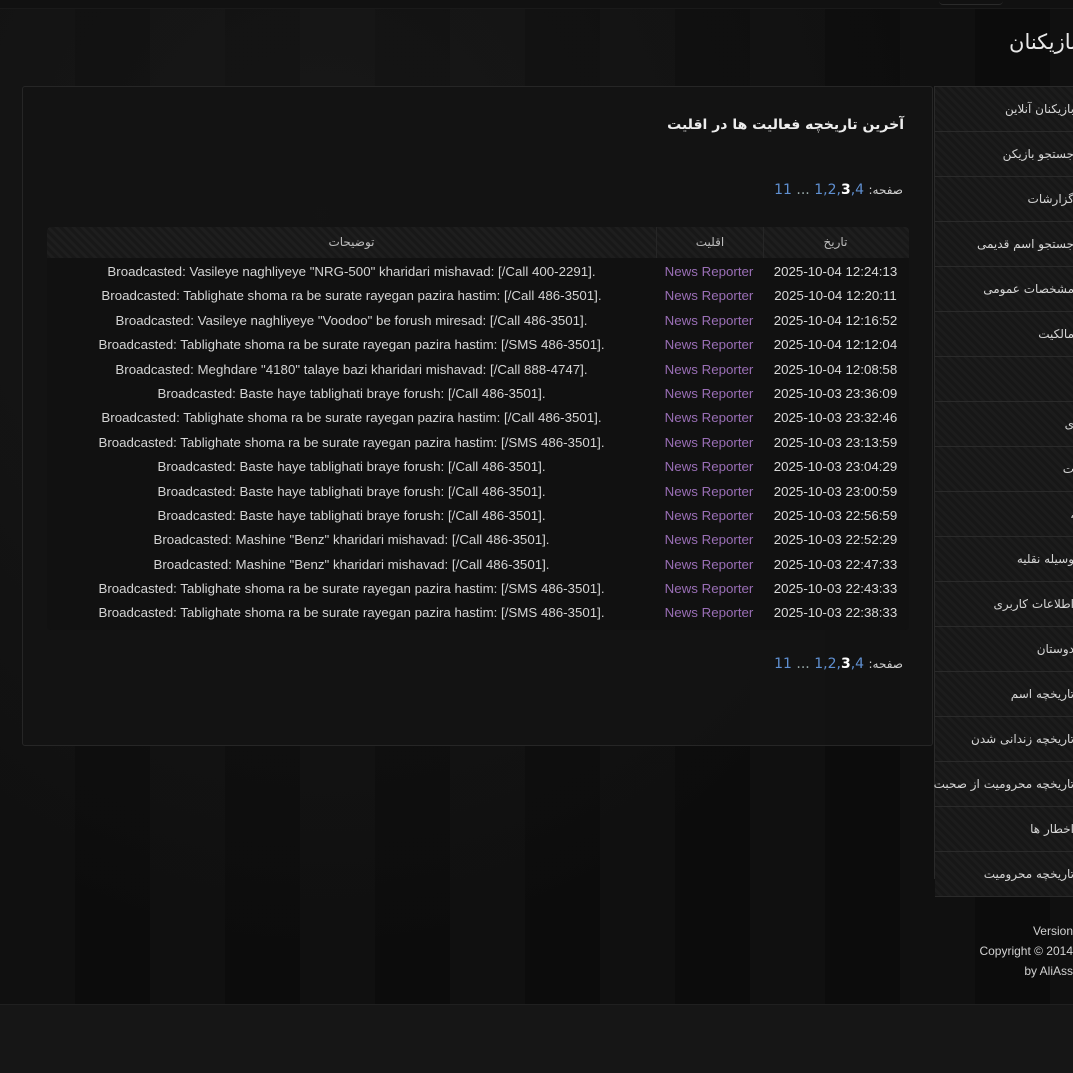 This screenshot has width=1073, height=1073. What do you see at coordinates (1044, 559) in the screenshot?
I see `sidebar-item-label: وسیله نقلیه` at bounding box center [1044, 559].